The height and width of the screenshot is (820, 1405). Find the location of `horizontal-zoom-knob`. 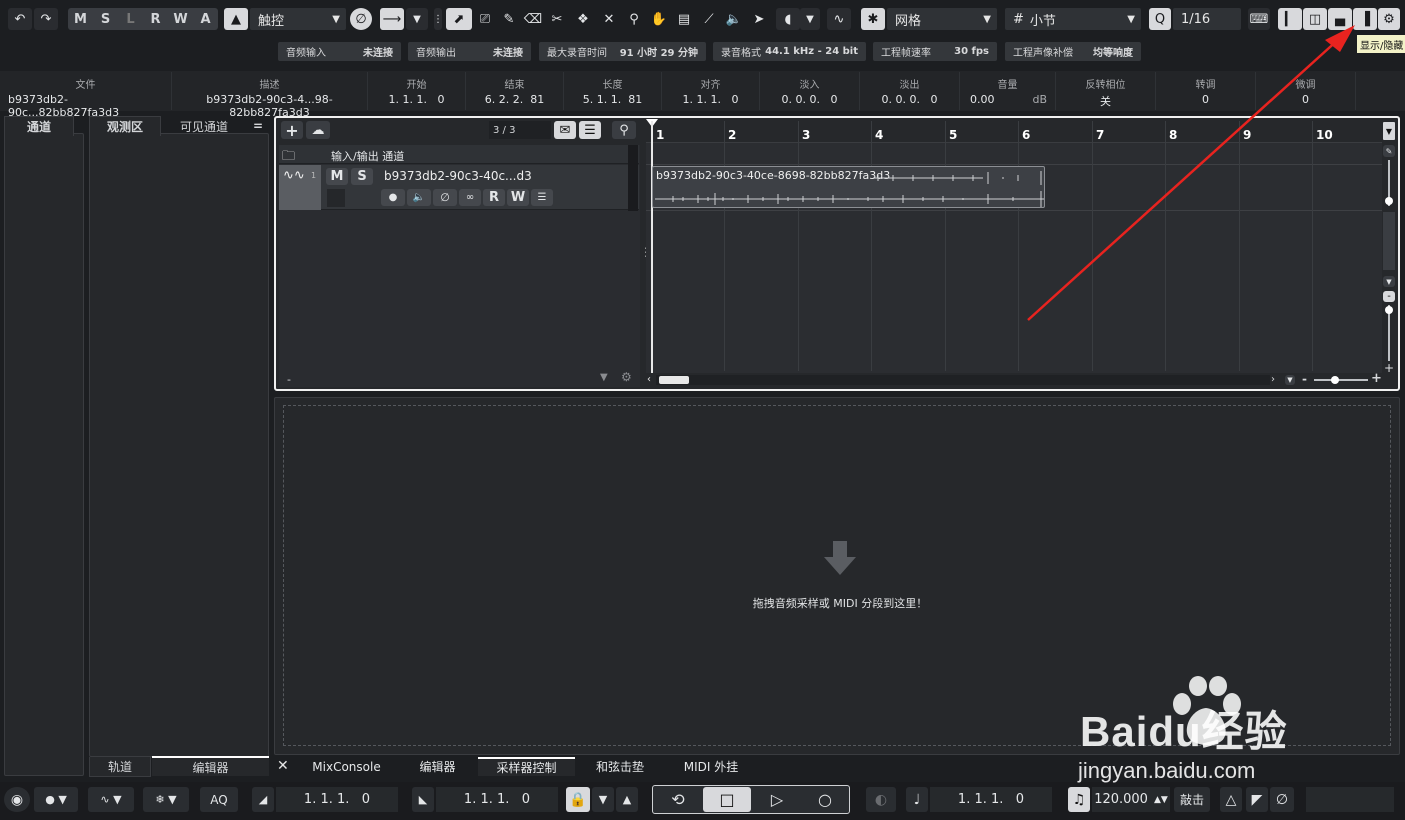

horizontal-zoom-knob is located at coordinates (1335, 380).